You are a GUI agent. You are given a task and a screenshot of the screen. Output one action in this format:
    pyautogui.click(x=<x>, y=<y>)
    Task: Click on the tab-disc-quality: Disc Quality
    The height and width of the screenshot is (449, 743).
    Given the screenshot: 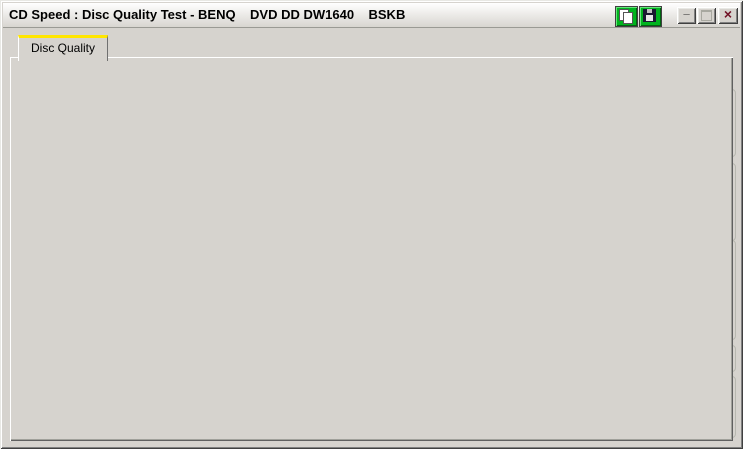 What is the action you would take?
    pyautogui.click(x=63, y=48)
    